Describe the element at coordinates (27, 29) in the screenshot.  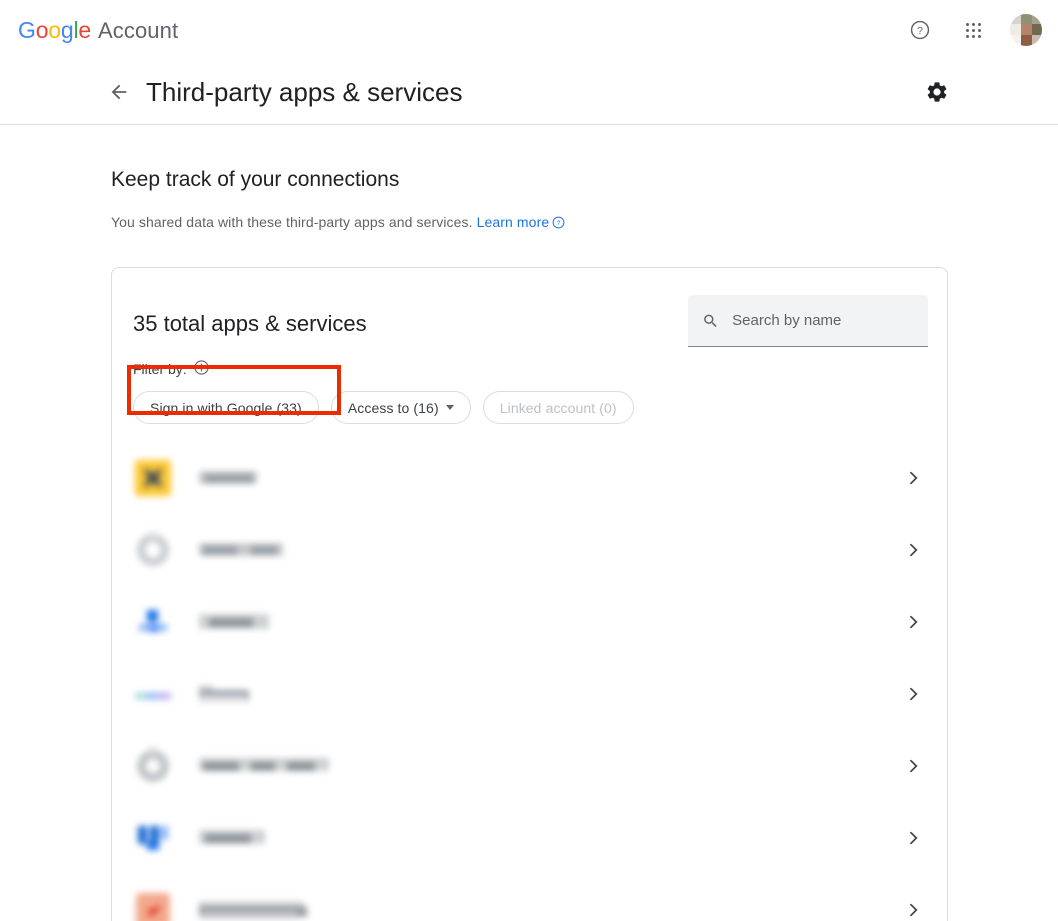
I see `logo-letter-g1: G` at that location.